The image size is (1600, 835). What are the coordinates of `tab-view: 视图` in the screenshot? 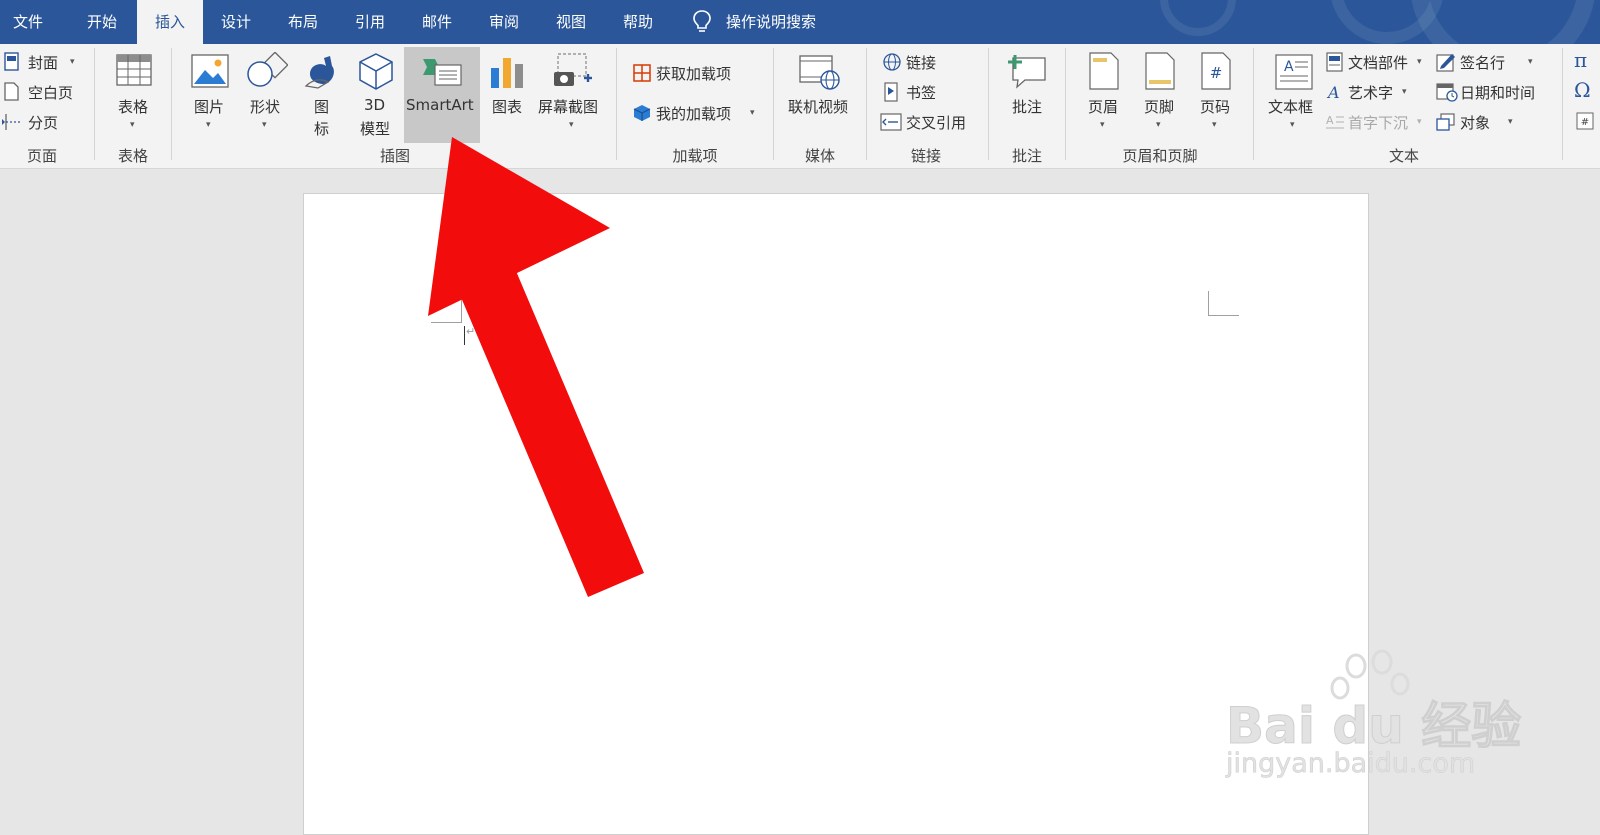 It's located at (571, 22).